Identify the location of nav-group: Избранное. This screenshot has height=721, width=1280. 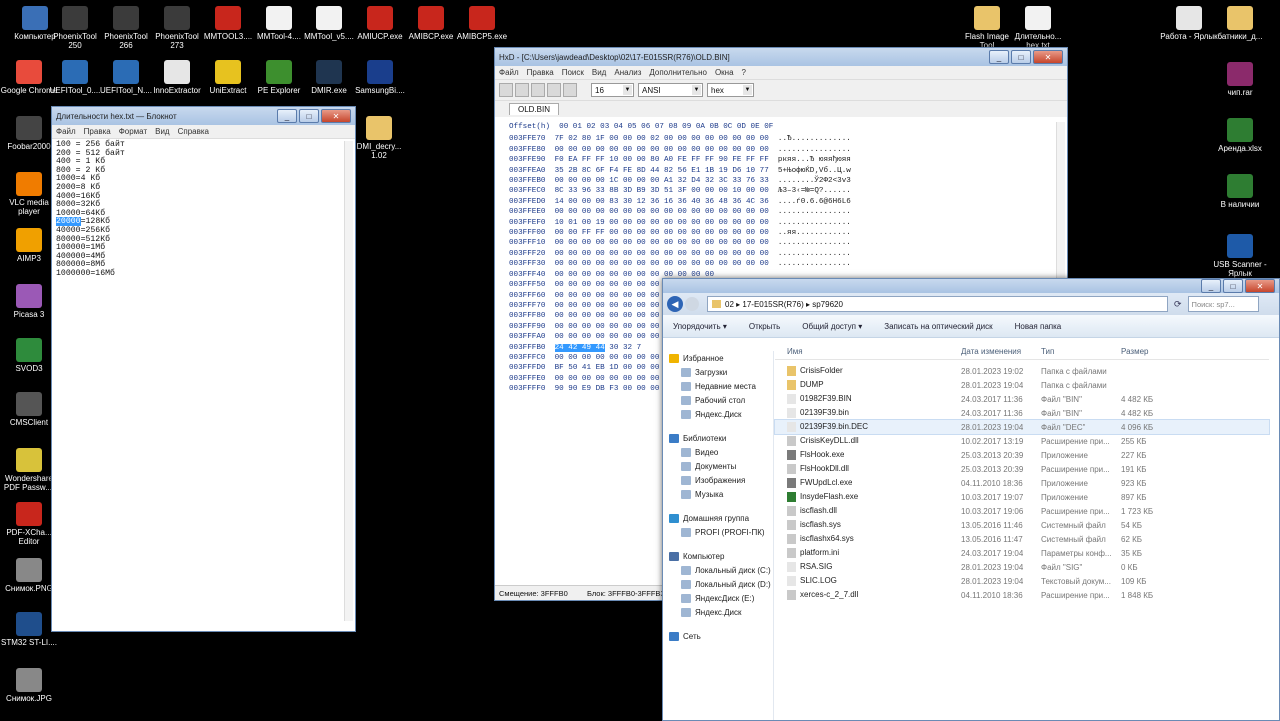
(721, 358).